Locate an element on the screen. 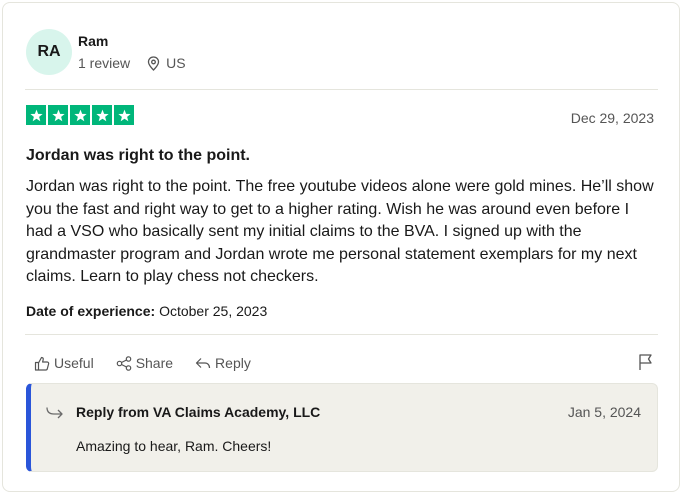  avatar: RA is located at coordinates (49, 52).